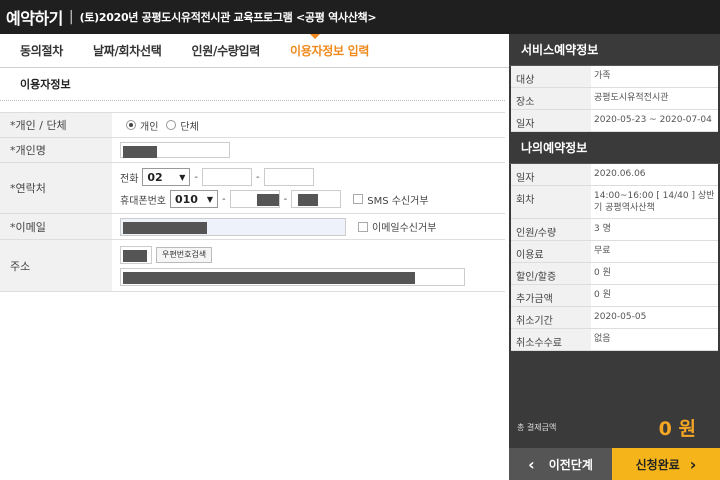  What do you see at coordinates (693, 464) in the screenshot?
I see `chevron-right-icon: ›` at bounding box center [693, 464].